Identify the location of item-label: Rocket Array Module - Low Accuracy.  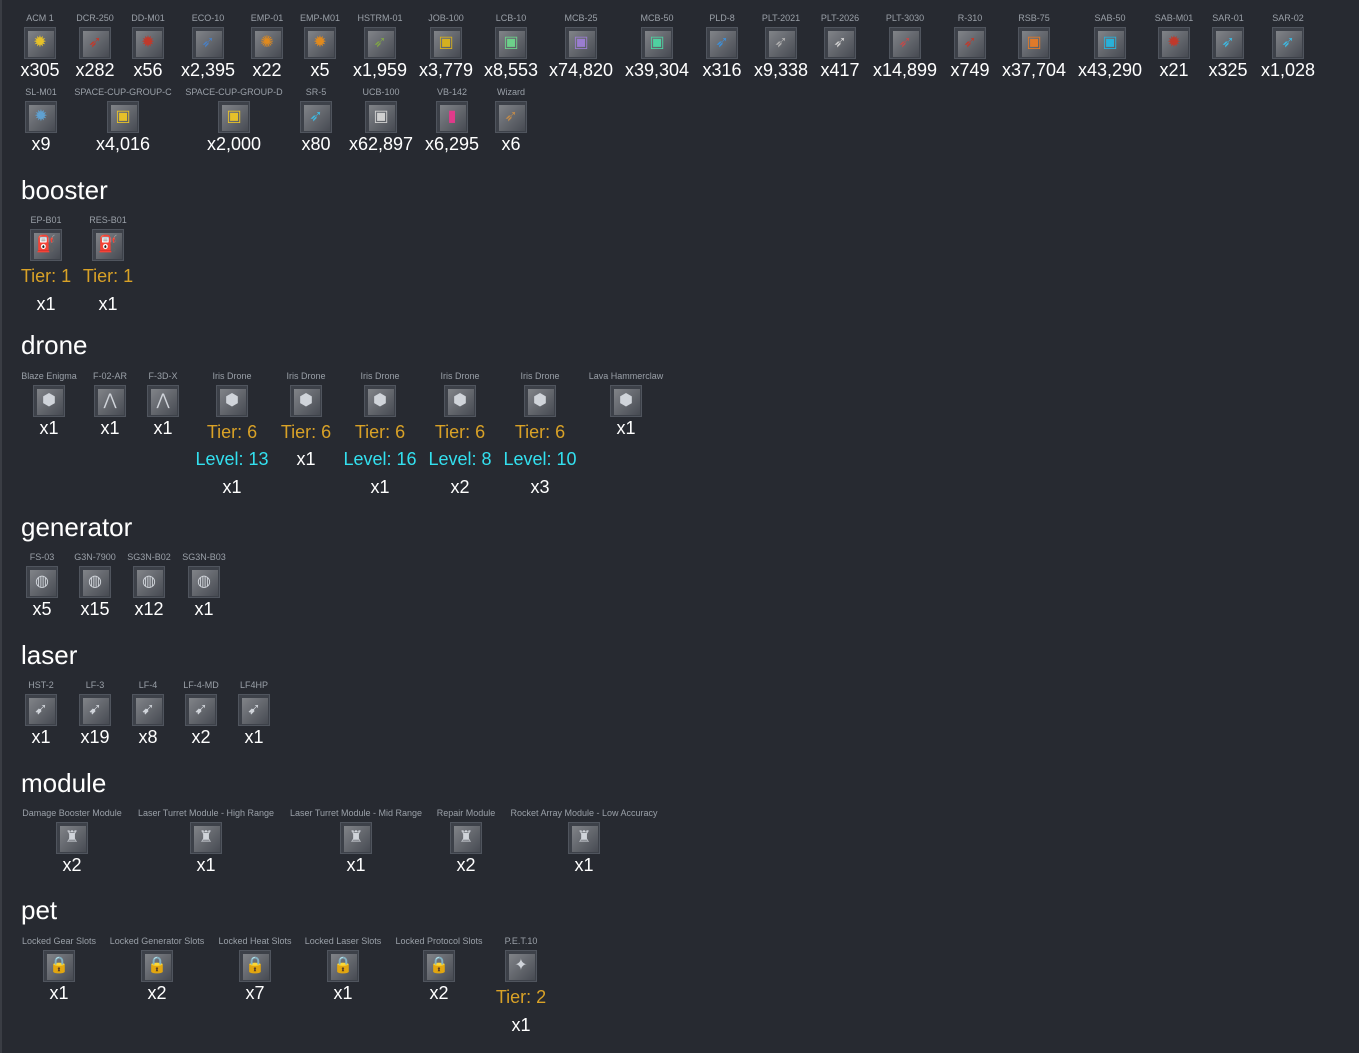
(584, 813).